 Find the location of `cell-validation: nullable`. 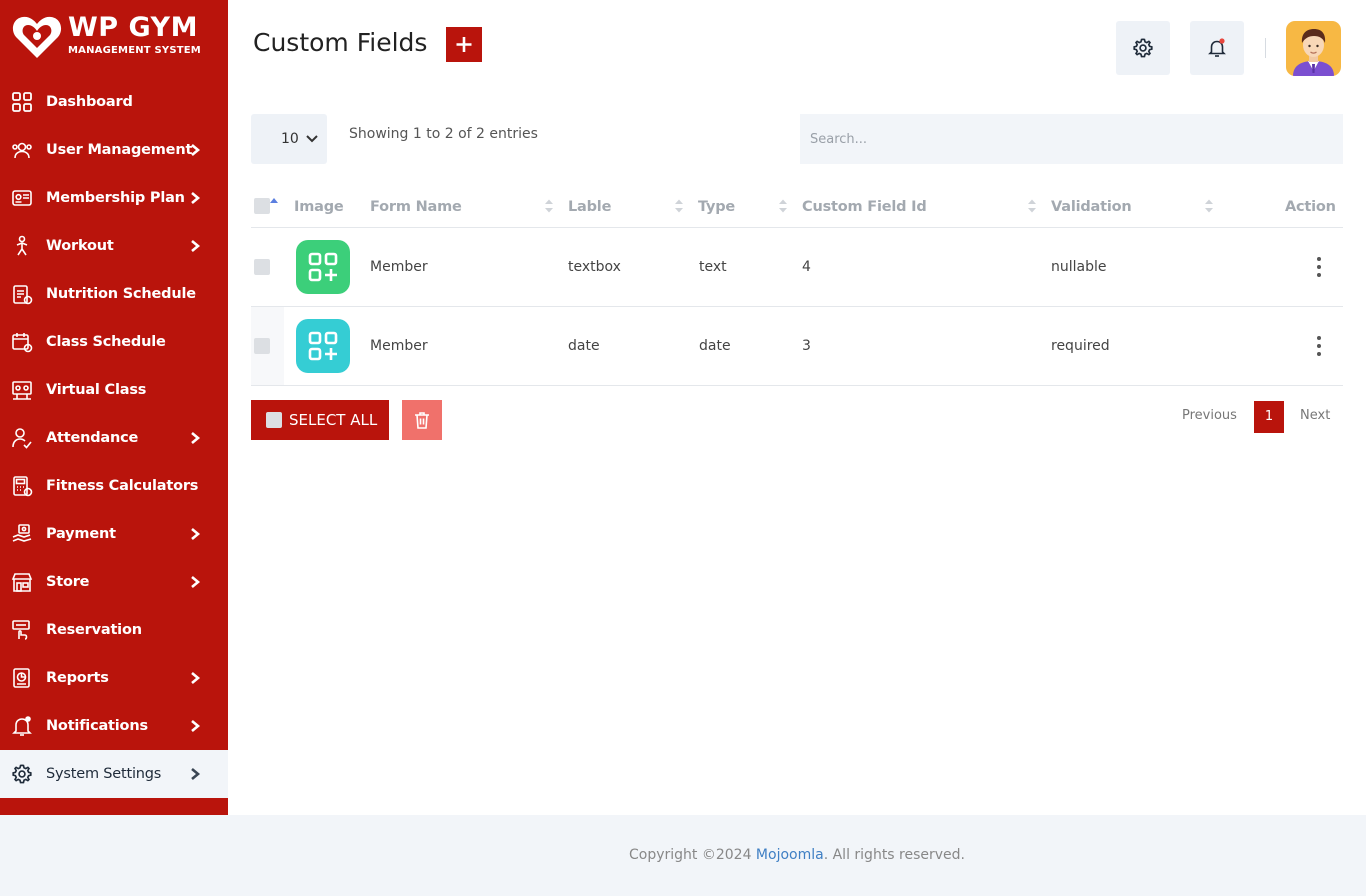

cell-validation: nullable is located at coordinates (1079, 267).